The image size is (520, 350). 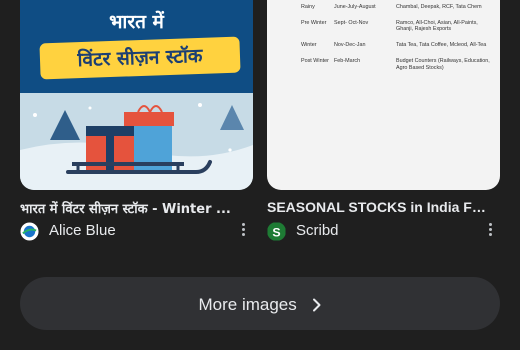 I want to click on scribd-logo-icon: S, so click(x=276, y=231).